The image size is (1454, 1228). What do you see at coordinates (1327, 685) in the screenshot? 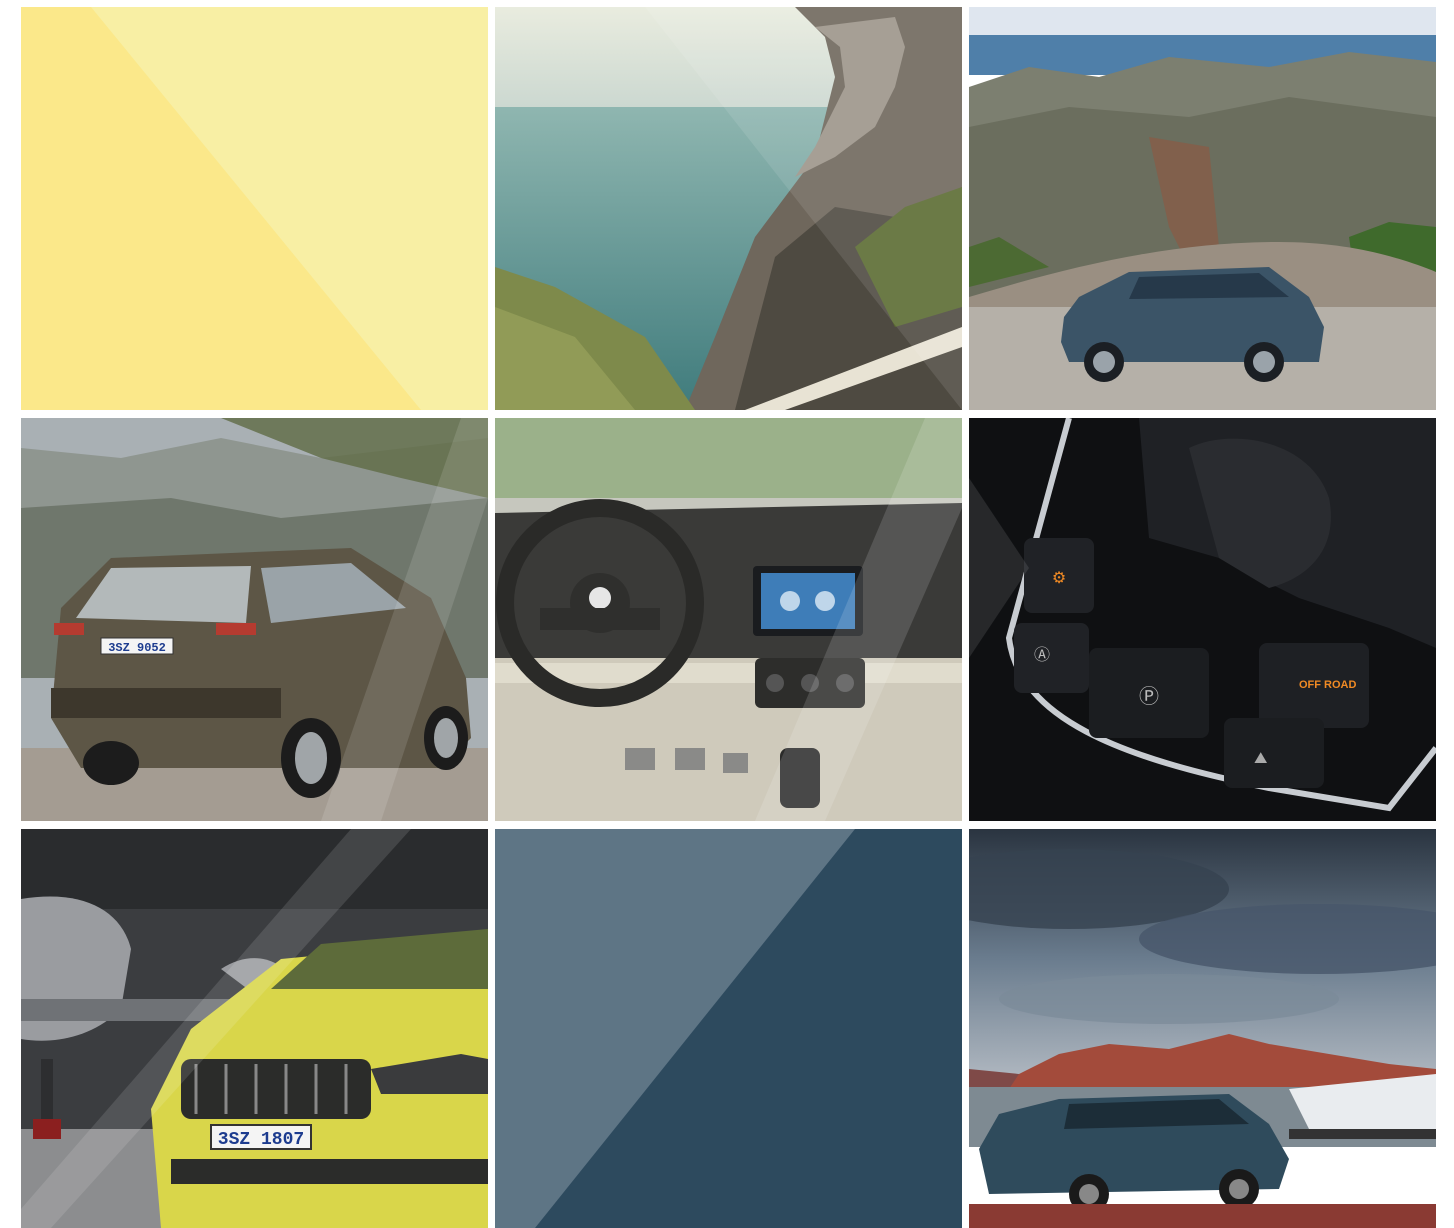
I see `offroad-button-label: OFF ROAD` at bounding box center [1327, 685].